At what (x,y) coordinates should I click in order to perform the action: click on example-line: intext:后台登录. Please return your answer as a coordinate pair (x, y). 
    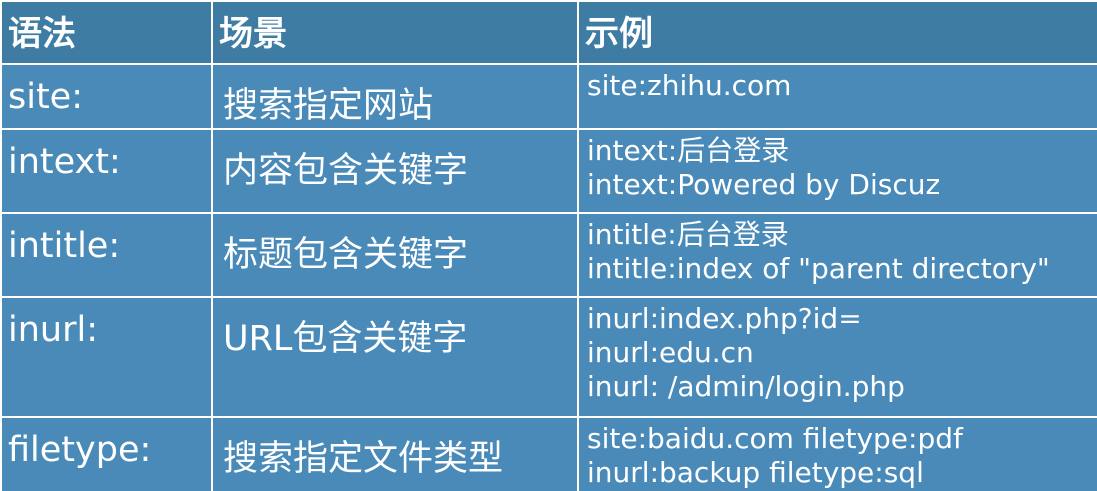
    Looking at the image, I should click on (688, 150).